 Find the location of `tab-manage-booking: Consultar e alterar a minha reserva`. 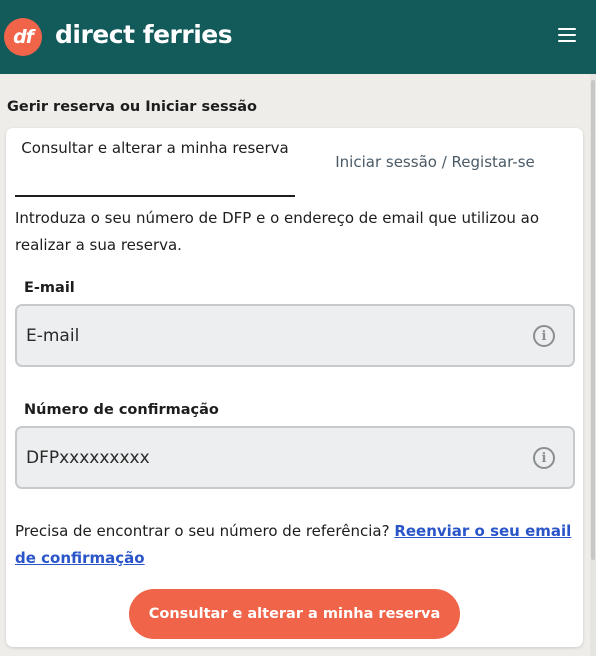

tab-manage-booking: Consultar e alterar a minha reserva is located at coordinates (155, 166).